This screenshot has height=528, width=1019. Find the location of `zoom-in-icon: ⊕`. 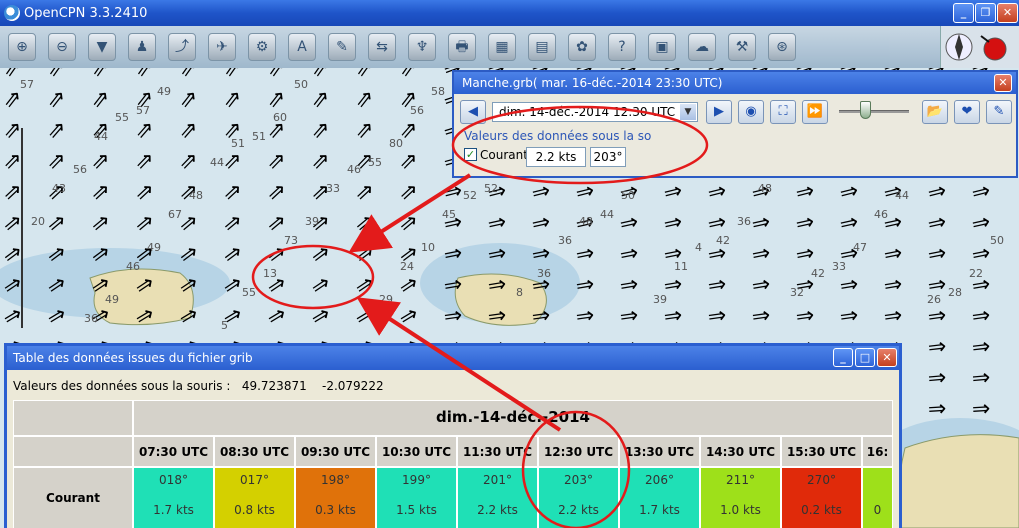

zoom-in-icon: ⊕ is located at coordinates (22, 47).